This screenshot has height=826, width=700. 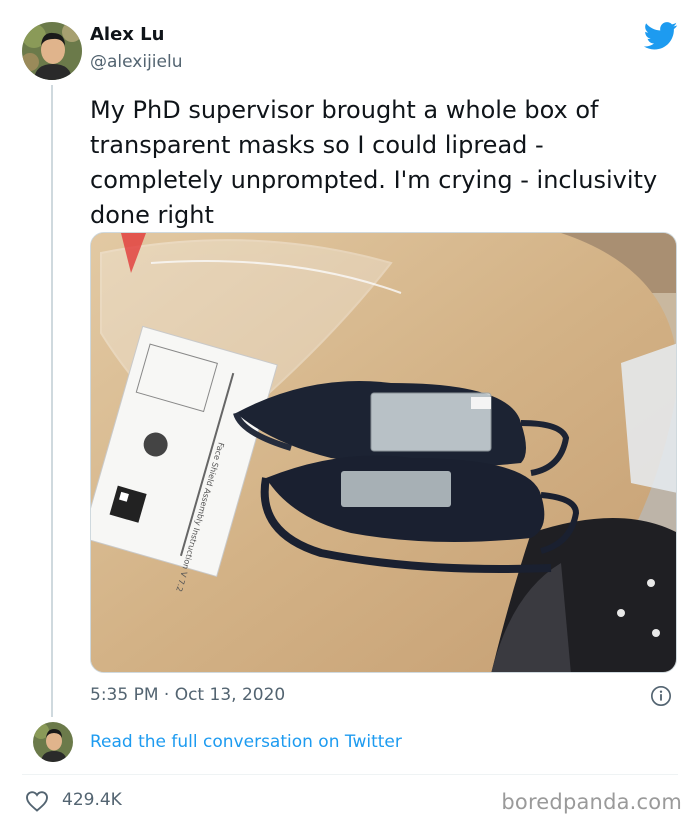 What do you see at coordinates (52, 401) in the screenshot?
I see `thread-line` at bounding box center [52, 401].